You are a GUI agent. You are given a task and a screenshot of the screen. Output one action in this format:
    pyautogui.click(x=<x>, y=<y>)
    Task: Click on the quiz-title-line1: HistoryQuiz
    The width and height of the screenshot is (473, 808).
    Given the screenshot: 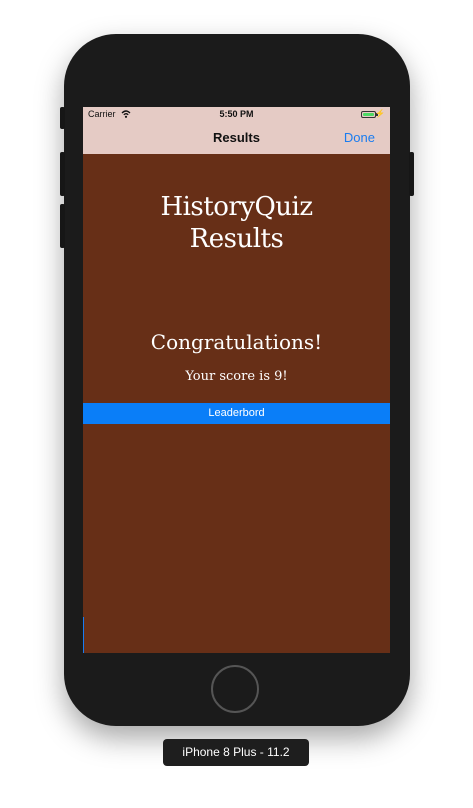 What is the action you would take?
    pyautogui.click(x=236, y=207)
    